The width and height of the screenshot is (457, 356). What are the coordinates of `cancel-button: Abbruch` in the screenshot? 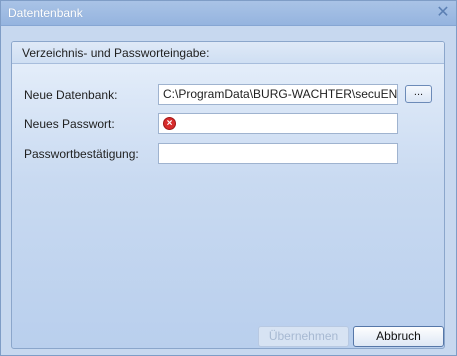 It's located at (398, 336).